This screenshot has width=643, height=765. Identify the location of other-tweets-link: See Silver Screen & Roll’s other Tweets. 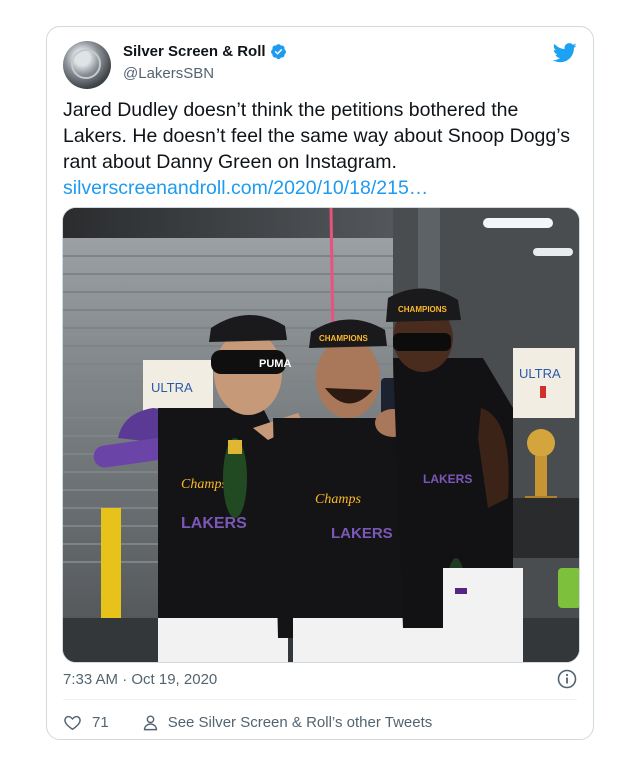
(287, 722).